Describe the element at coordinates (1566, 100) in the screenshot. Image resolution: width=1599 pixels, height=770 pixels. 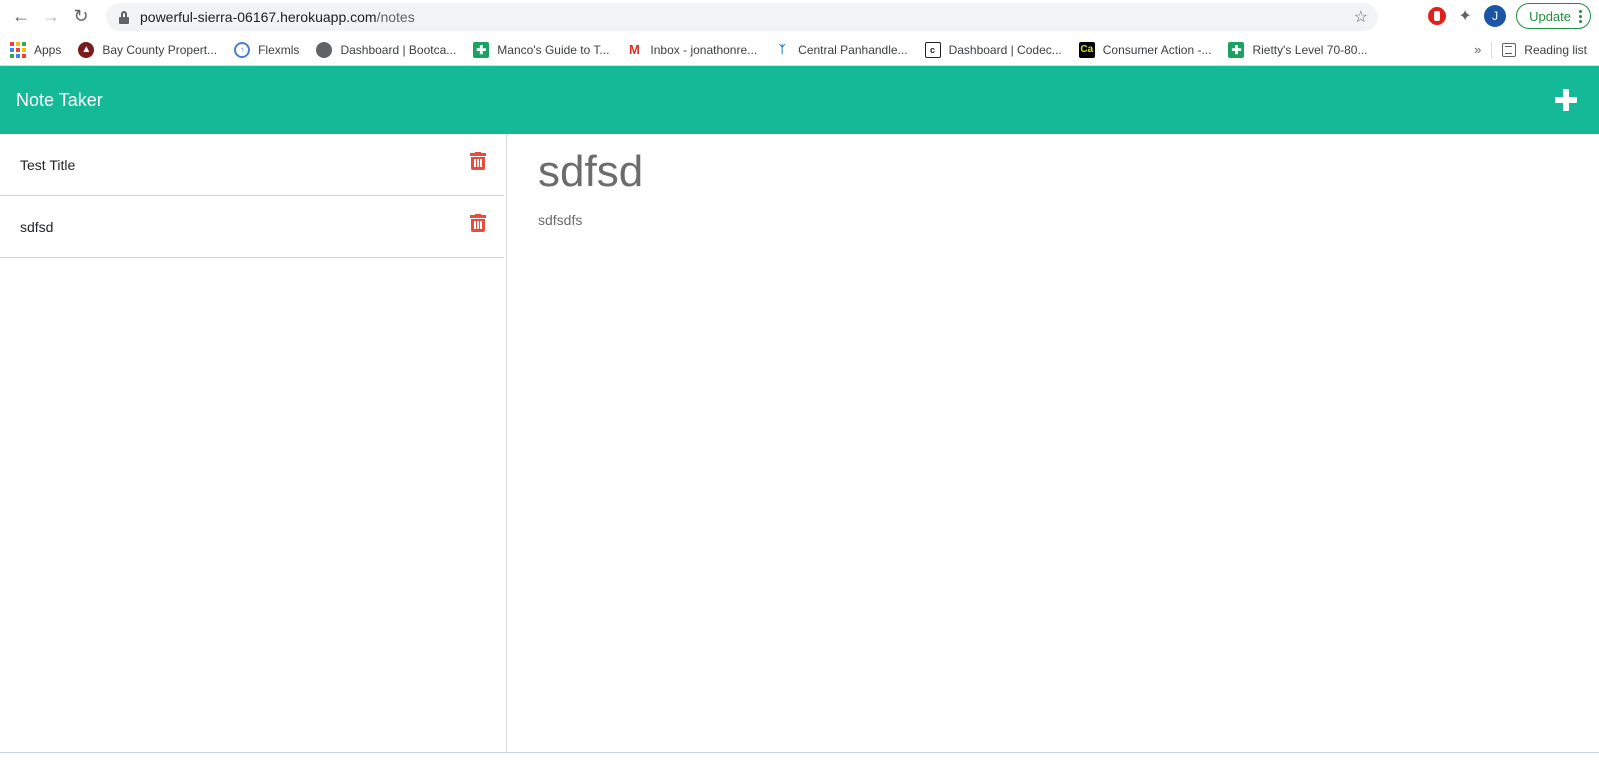
I see `new-note-plus-icon` at that location.